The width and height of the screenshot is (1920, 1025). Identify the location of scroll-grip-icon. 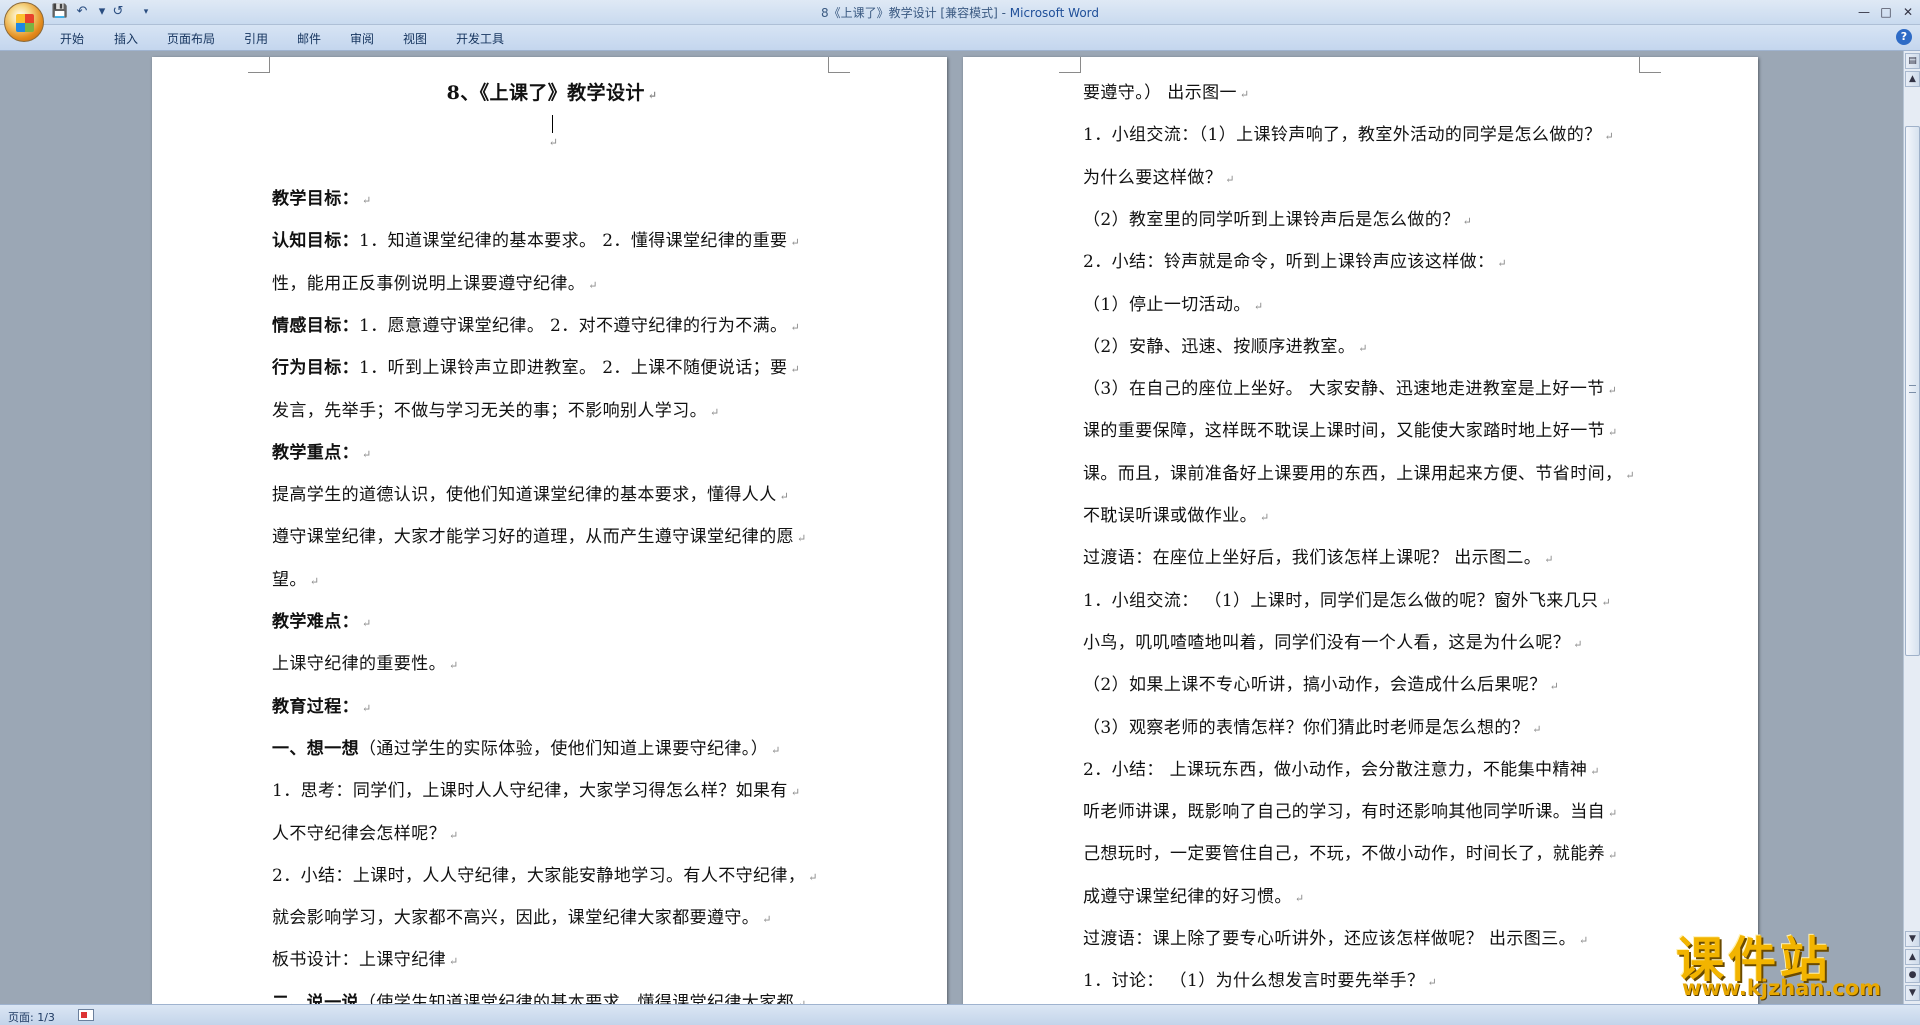
(1912, 389).